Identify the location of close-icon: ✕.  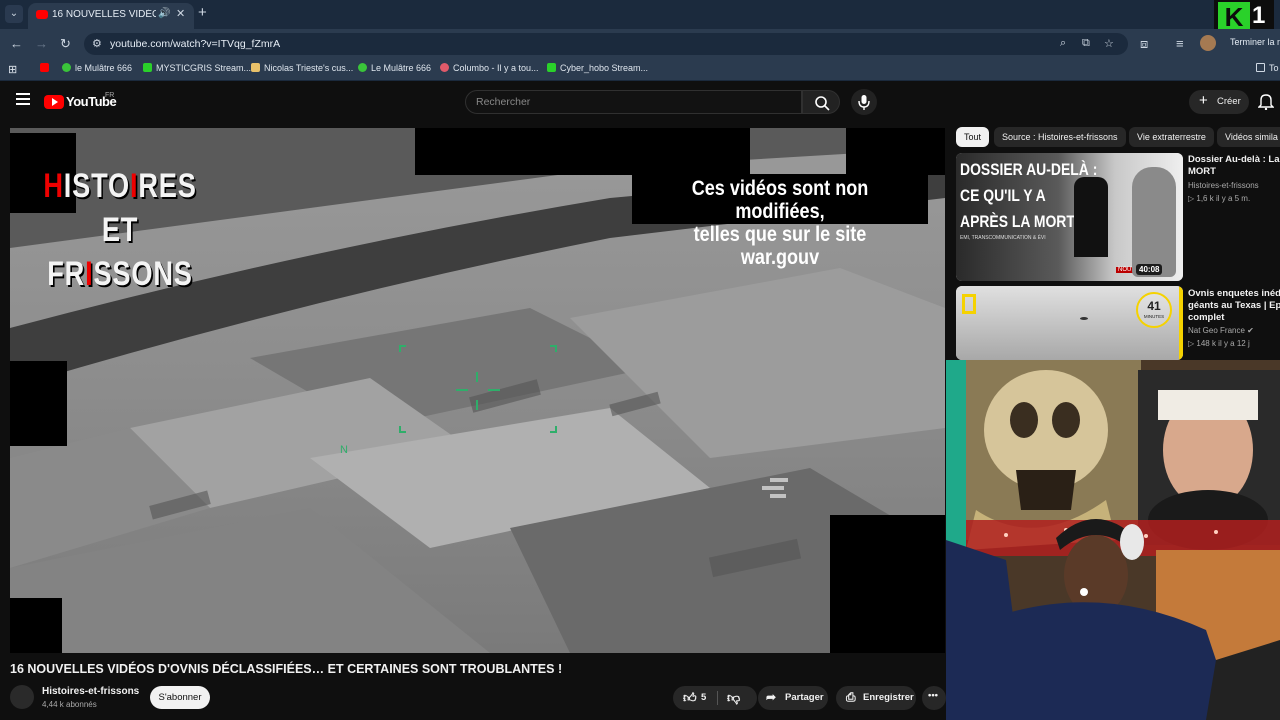
(180, 13).